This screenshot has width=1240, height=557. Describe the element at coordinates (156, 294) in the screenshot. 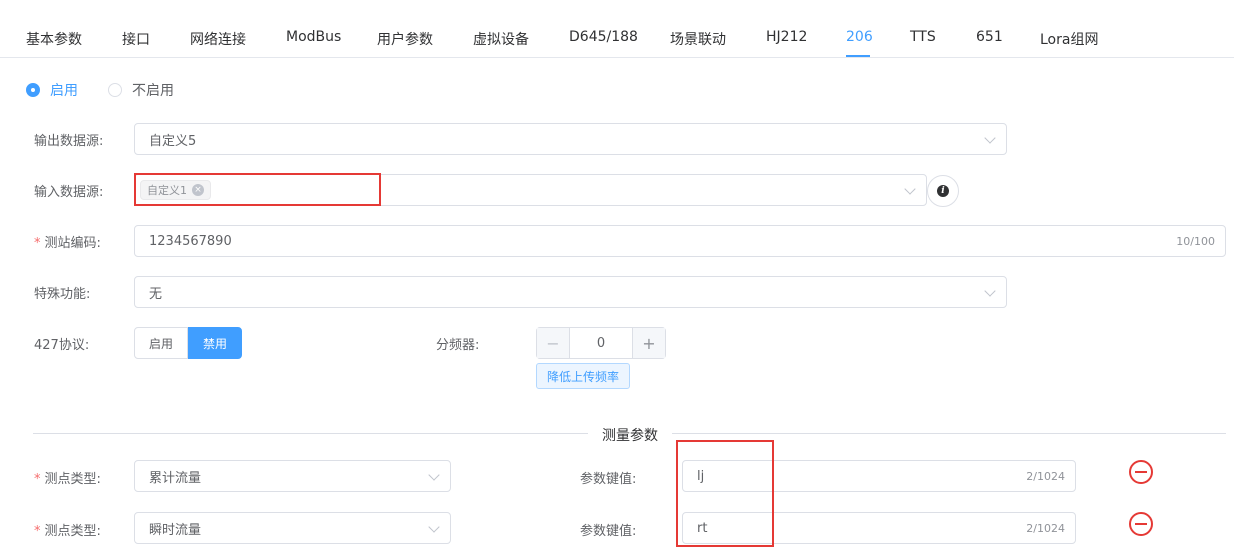

I see `special-function-value: 无` at that location.